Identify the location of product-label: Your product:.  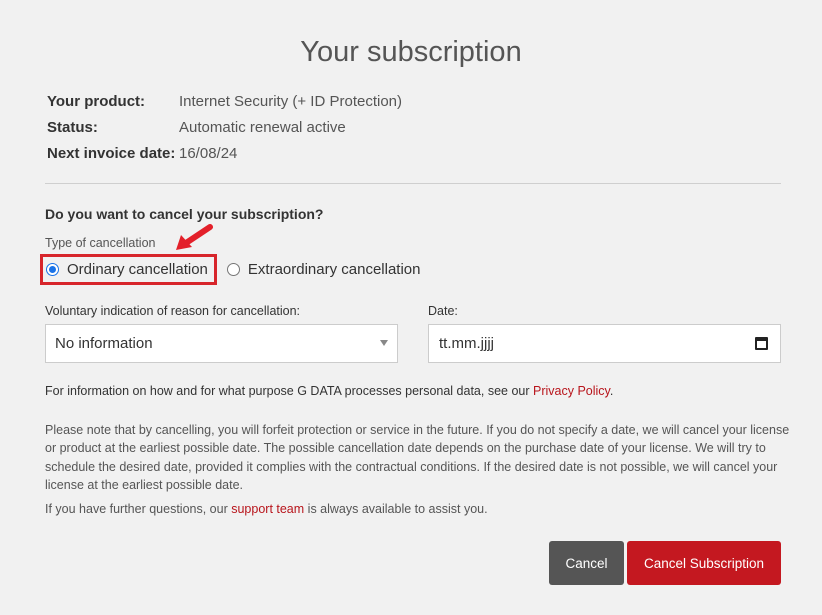
(96, 101).